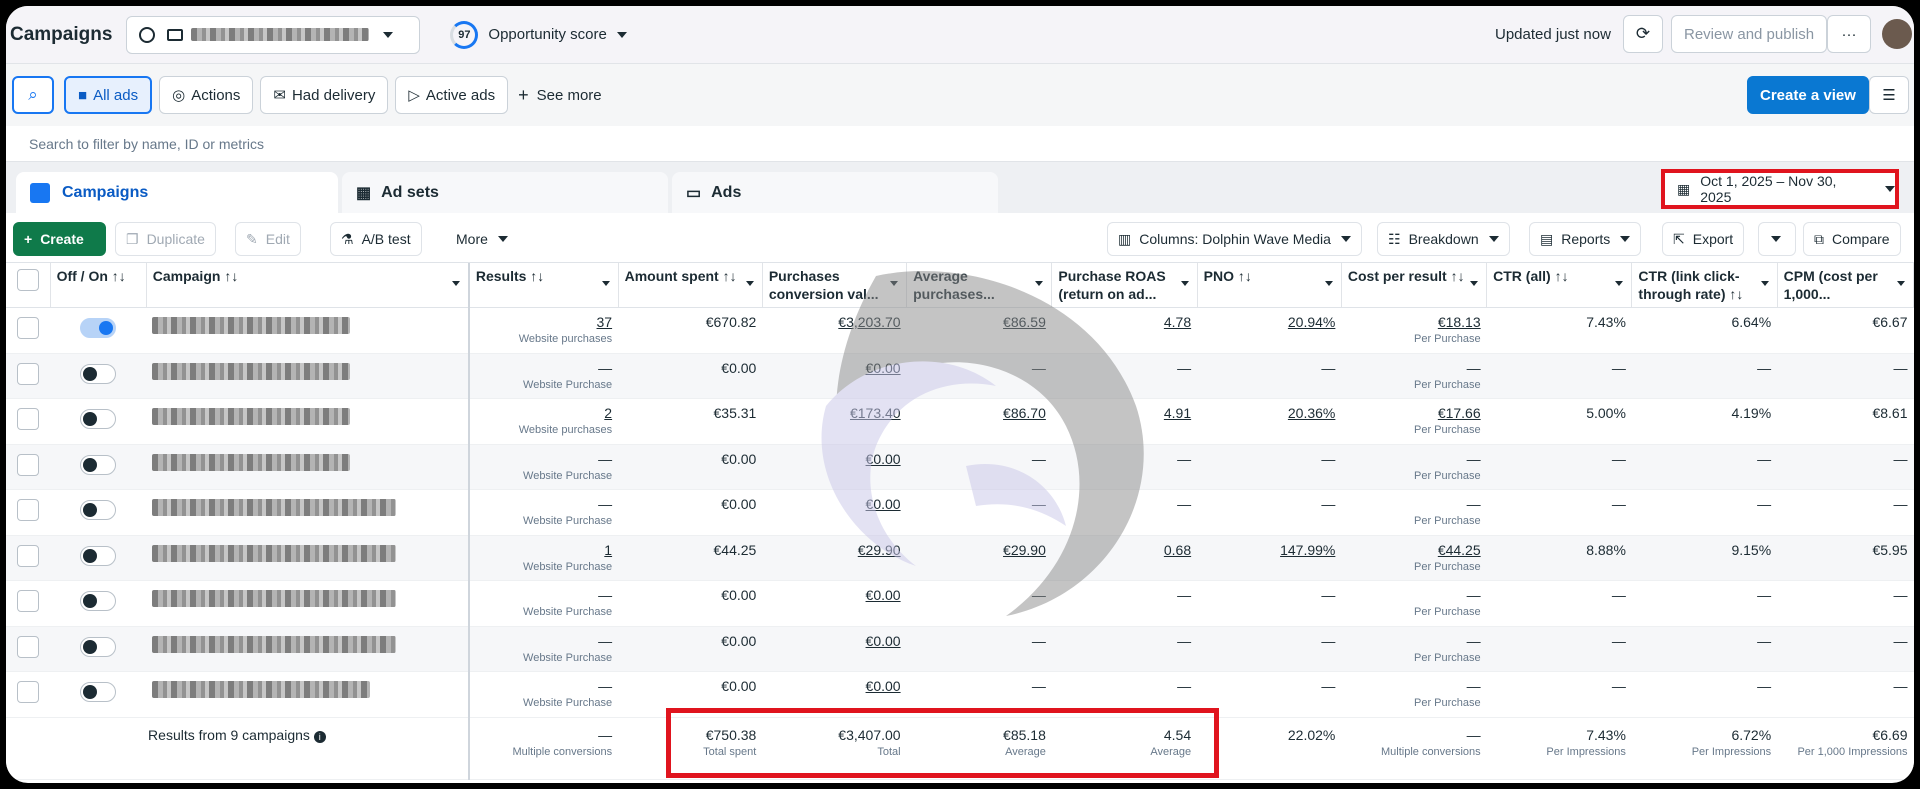 This screenshot has width=1920, height=789. I want to click on more-options-button: ···, so click(1849, 34).